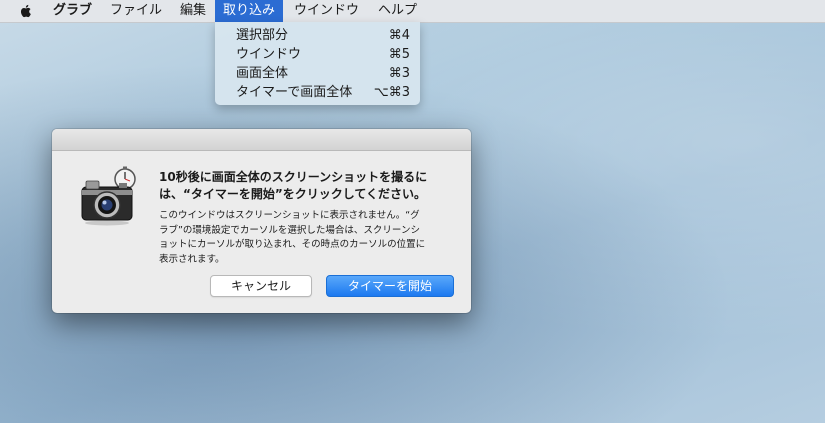  What do you see at coordinates (262, 73) in the screenshot?
I see `menu-item-label: 画面全体` at bounding box center [262, 73].